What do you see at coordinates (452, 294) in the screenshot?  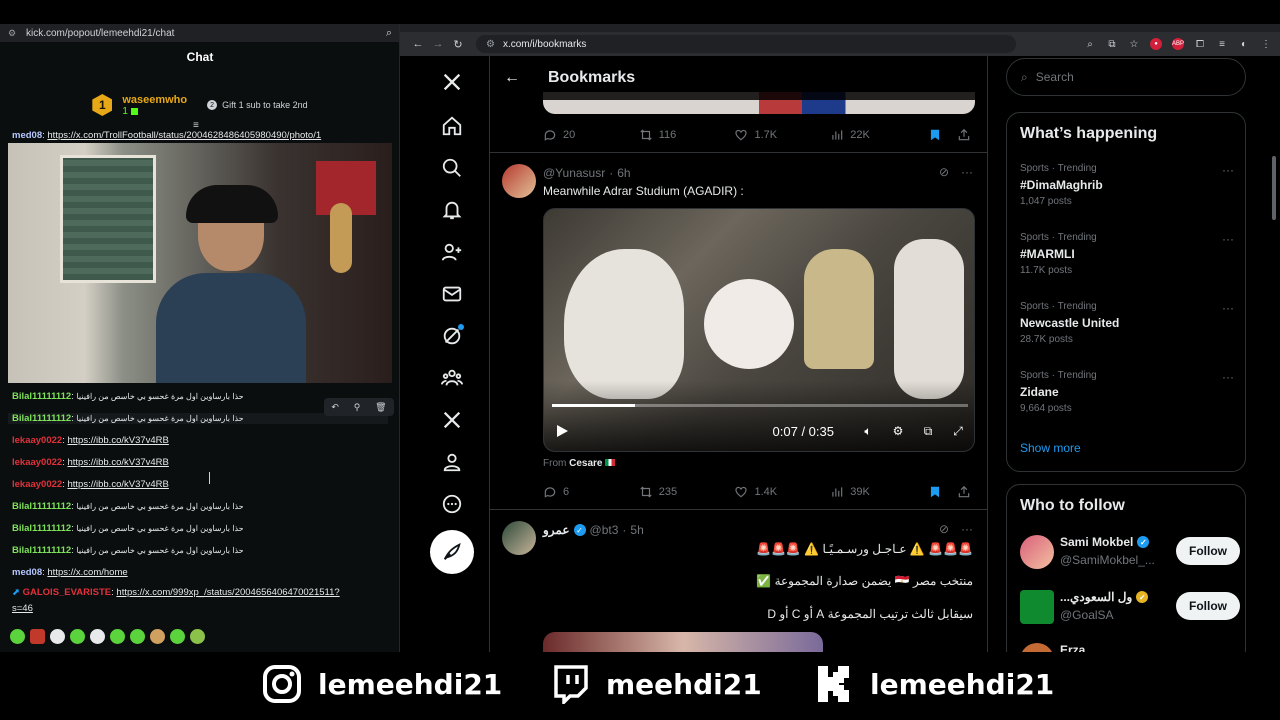 I see `messages-icon` at bounding box center [452, 294].